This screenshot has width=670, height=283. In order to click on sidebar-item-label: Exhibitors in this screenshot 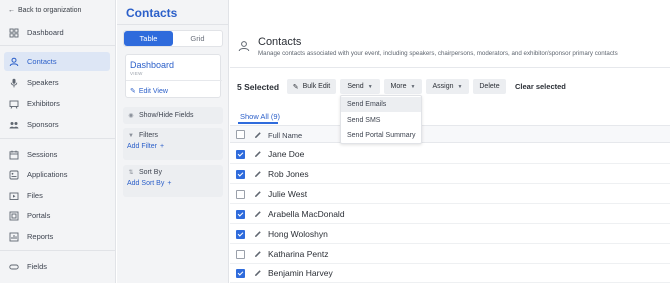, I will do `click(43, 103)`.